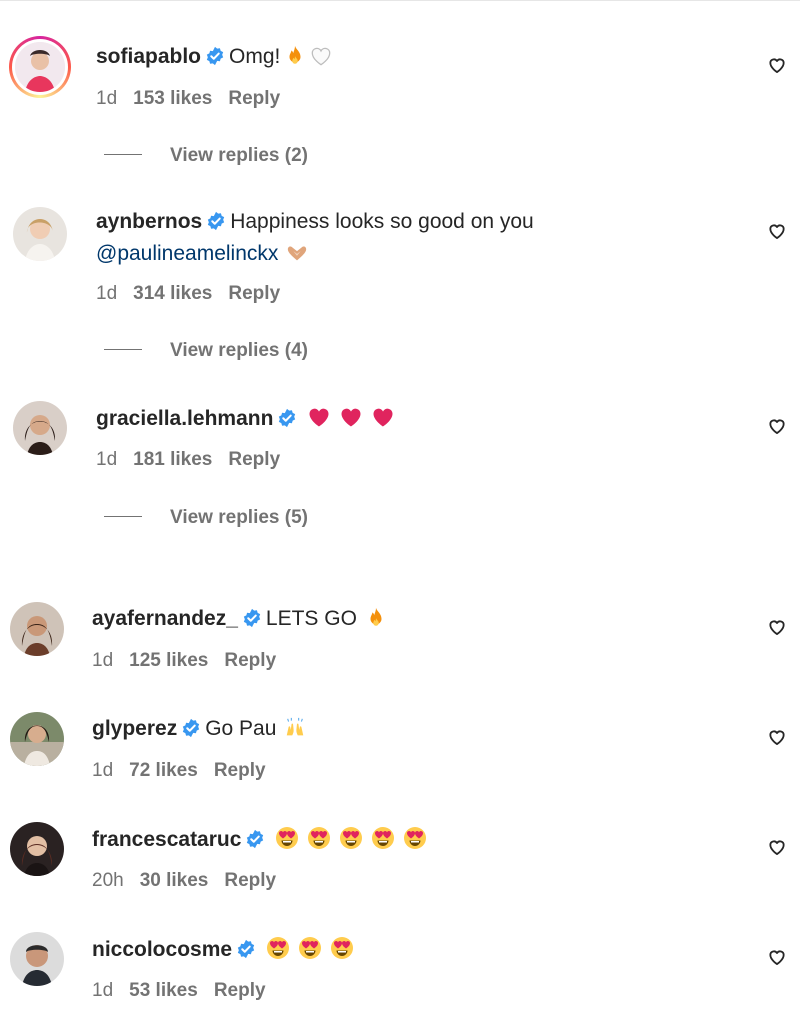 The width and height of the screenshot is (800, 1026). I want to click on view-replies-label: View replies (5), so click(239, 517).